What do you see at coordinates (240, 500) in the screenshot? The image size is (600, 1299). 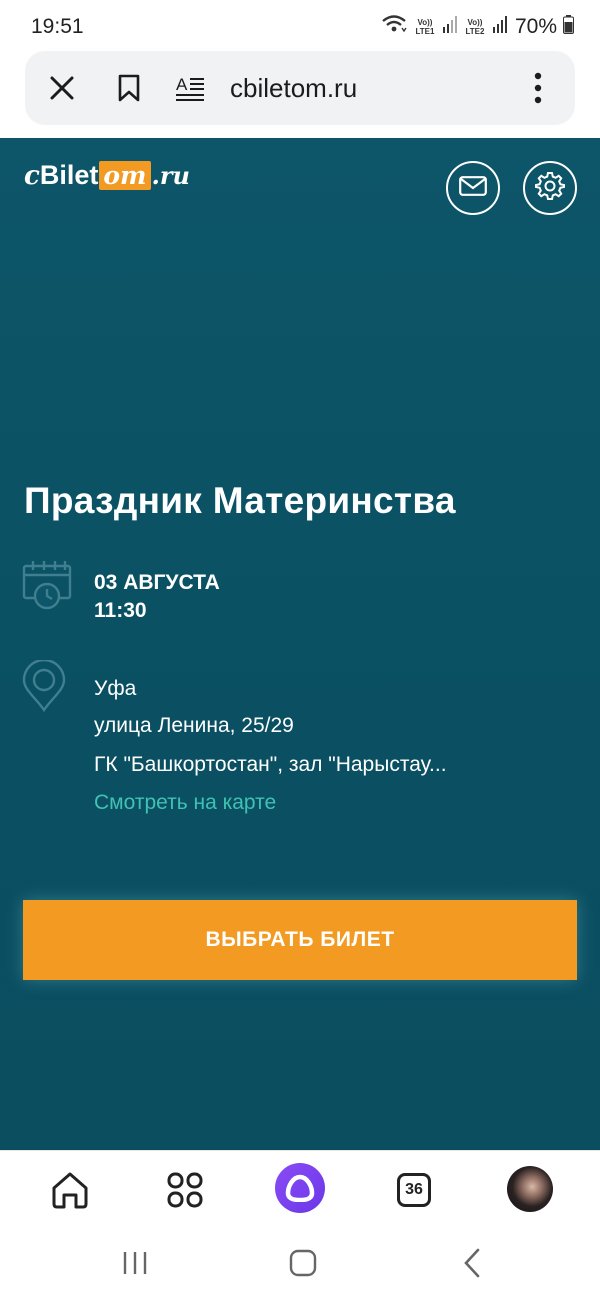 I see `event-title: Праздник Материнства` at bounding box center [240, 500].